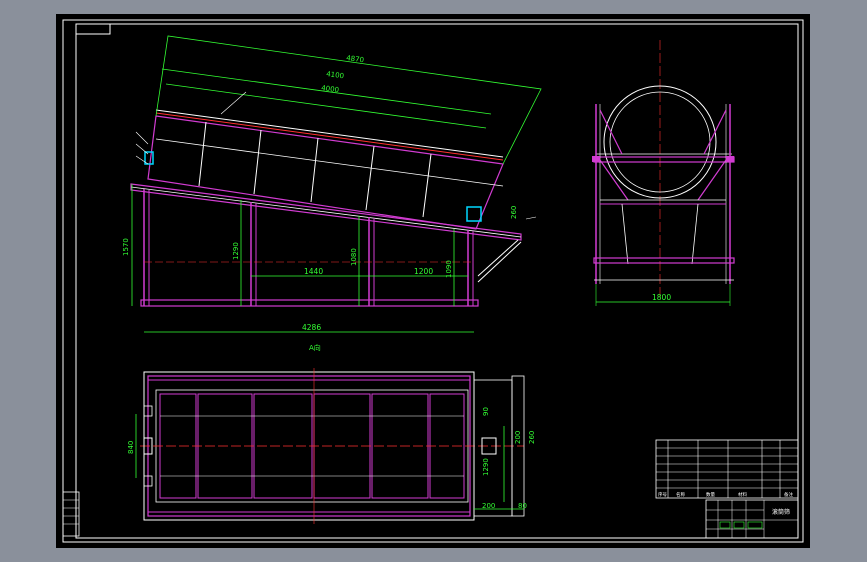 Image resolution: width=867 pixels, height=562 pixels. I want to click on dim-small-right: 260, so click(514, 212).